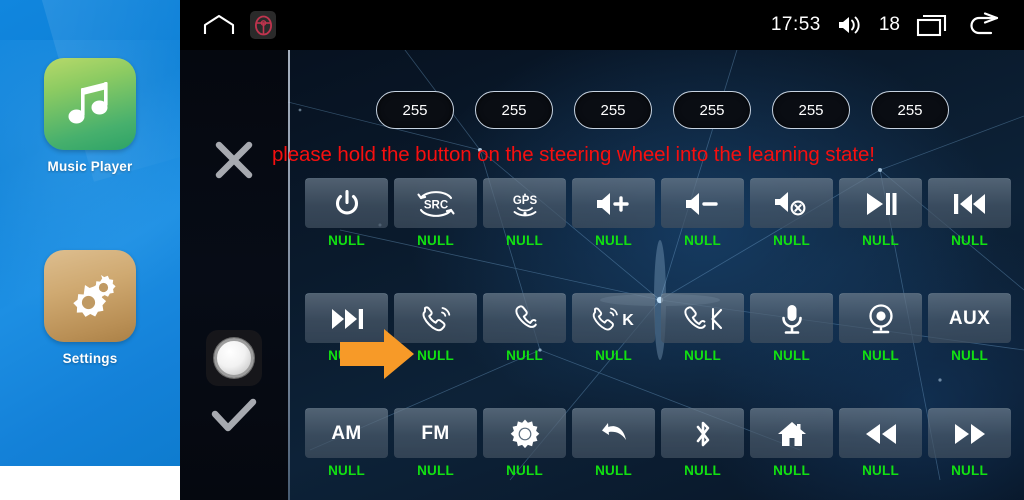 This screenshot has width=1024, height=500. What do you see at coordinates (263, 25) in the screenshot?
I see `steering-wheel-icon` at bounding box center [263, 25].